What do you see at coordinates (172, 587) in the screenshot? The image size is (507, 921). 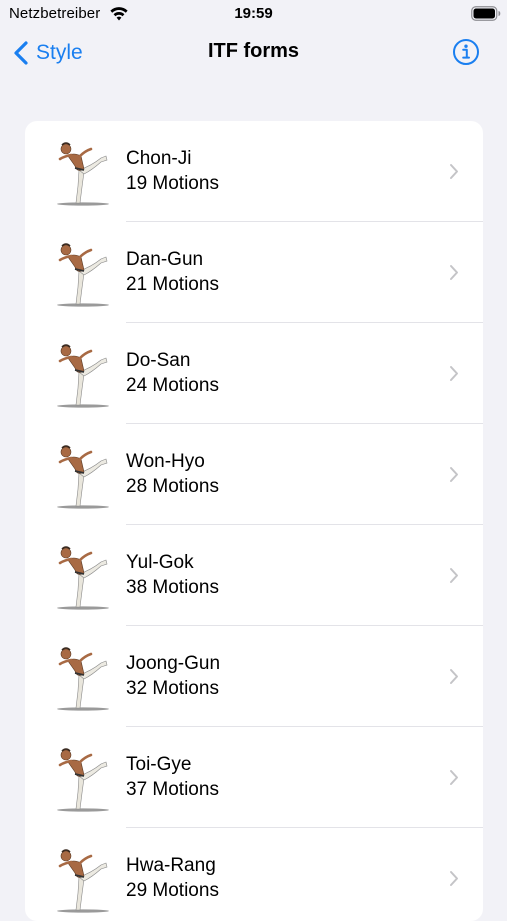 I see `motion-count: 38 Motions` at bounding box center [172, 587].